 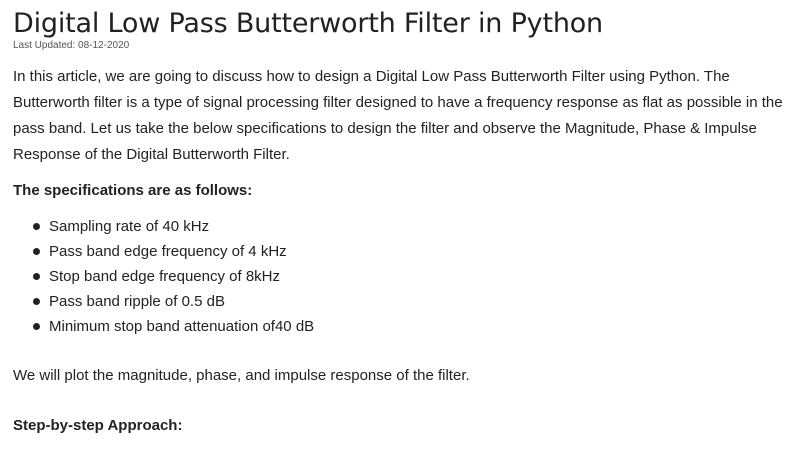 I want to click on spec-item-stop-band-attenuation: Minimum stop band attenuation of40 dB, so click(x=410, y=326).